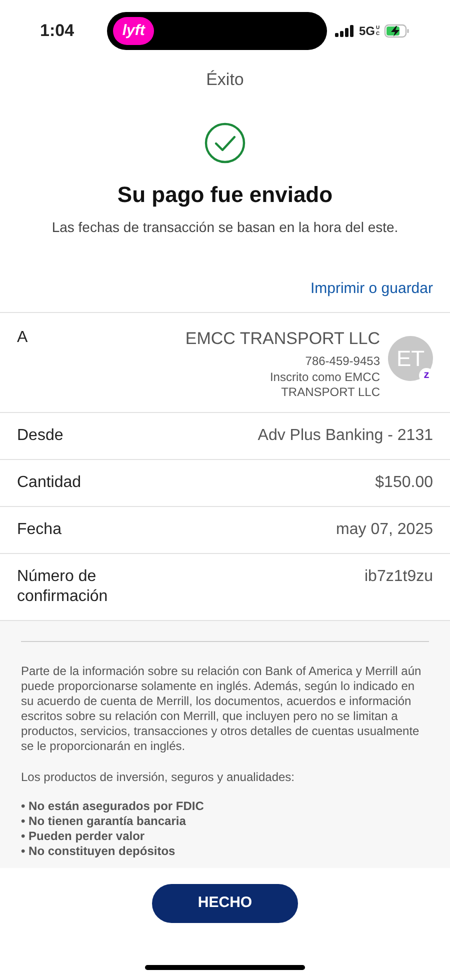 The image size is (450, 976). I want to click on row-label: Cantidad, so click(49, 482).